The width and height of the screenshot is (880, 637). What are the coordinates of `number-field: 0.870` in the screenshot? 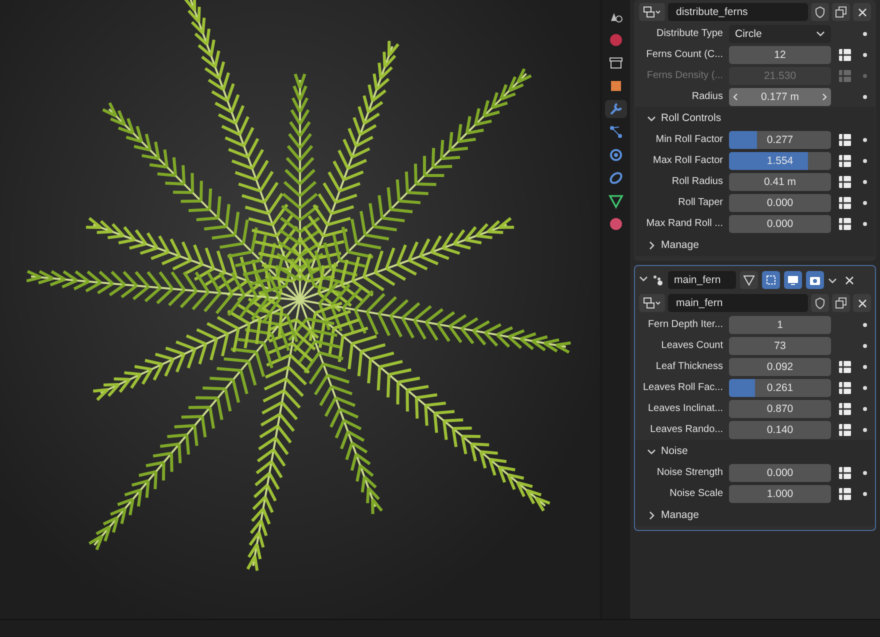 It's located at (780, 409).